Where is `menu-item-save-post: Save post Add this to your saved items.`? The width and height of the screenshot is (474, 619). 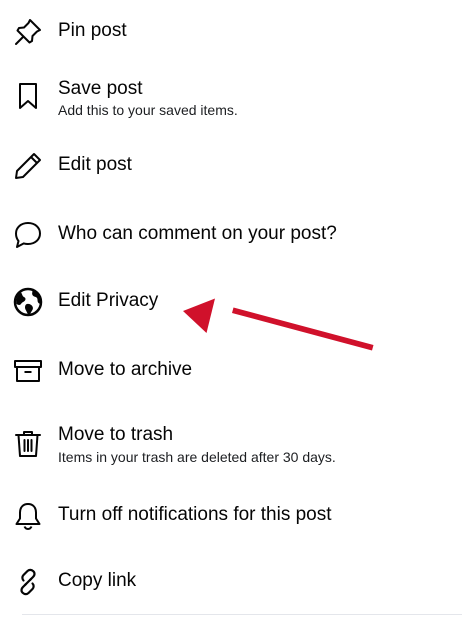 menu-item-save-post: Save post Add this to your saved items. is located at coordinates (237, 100).